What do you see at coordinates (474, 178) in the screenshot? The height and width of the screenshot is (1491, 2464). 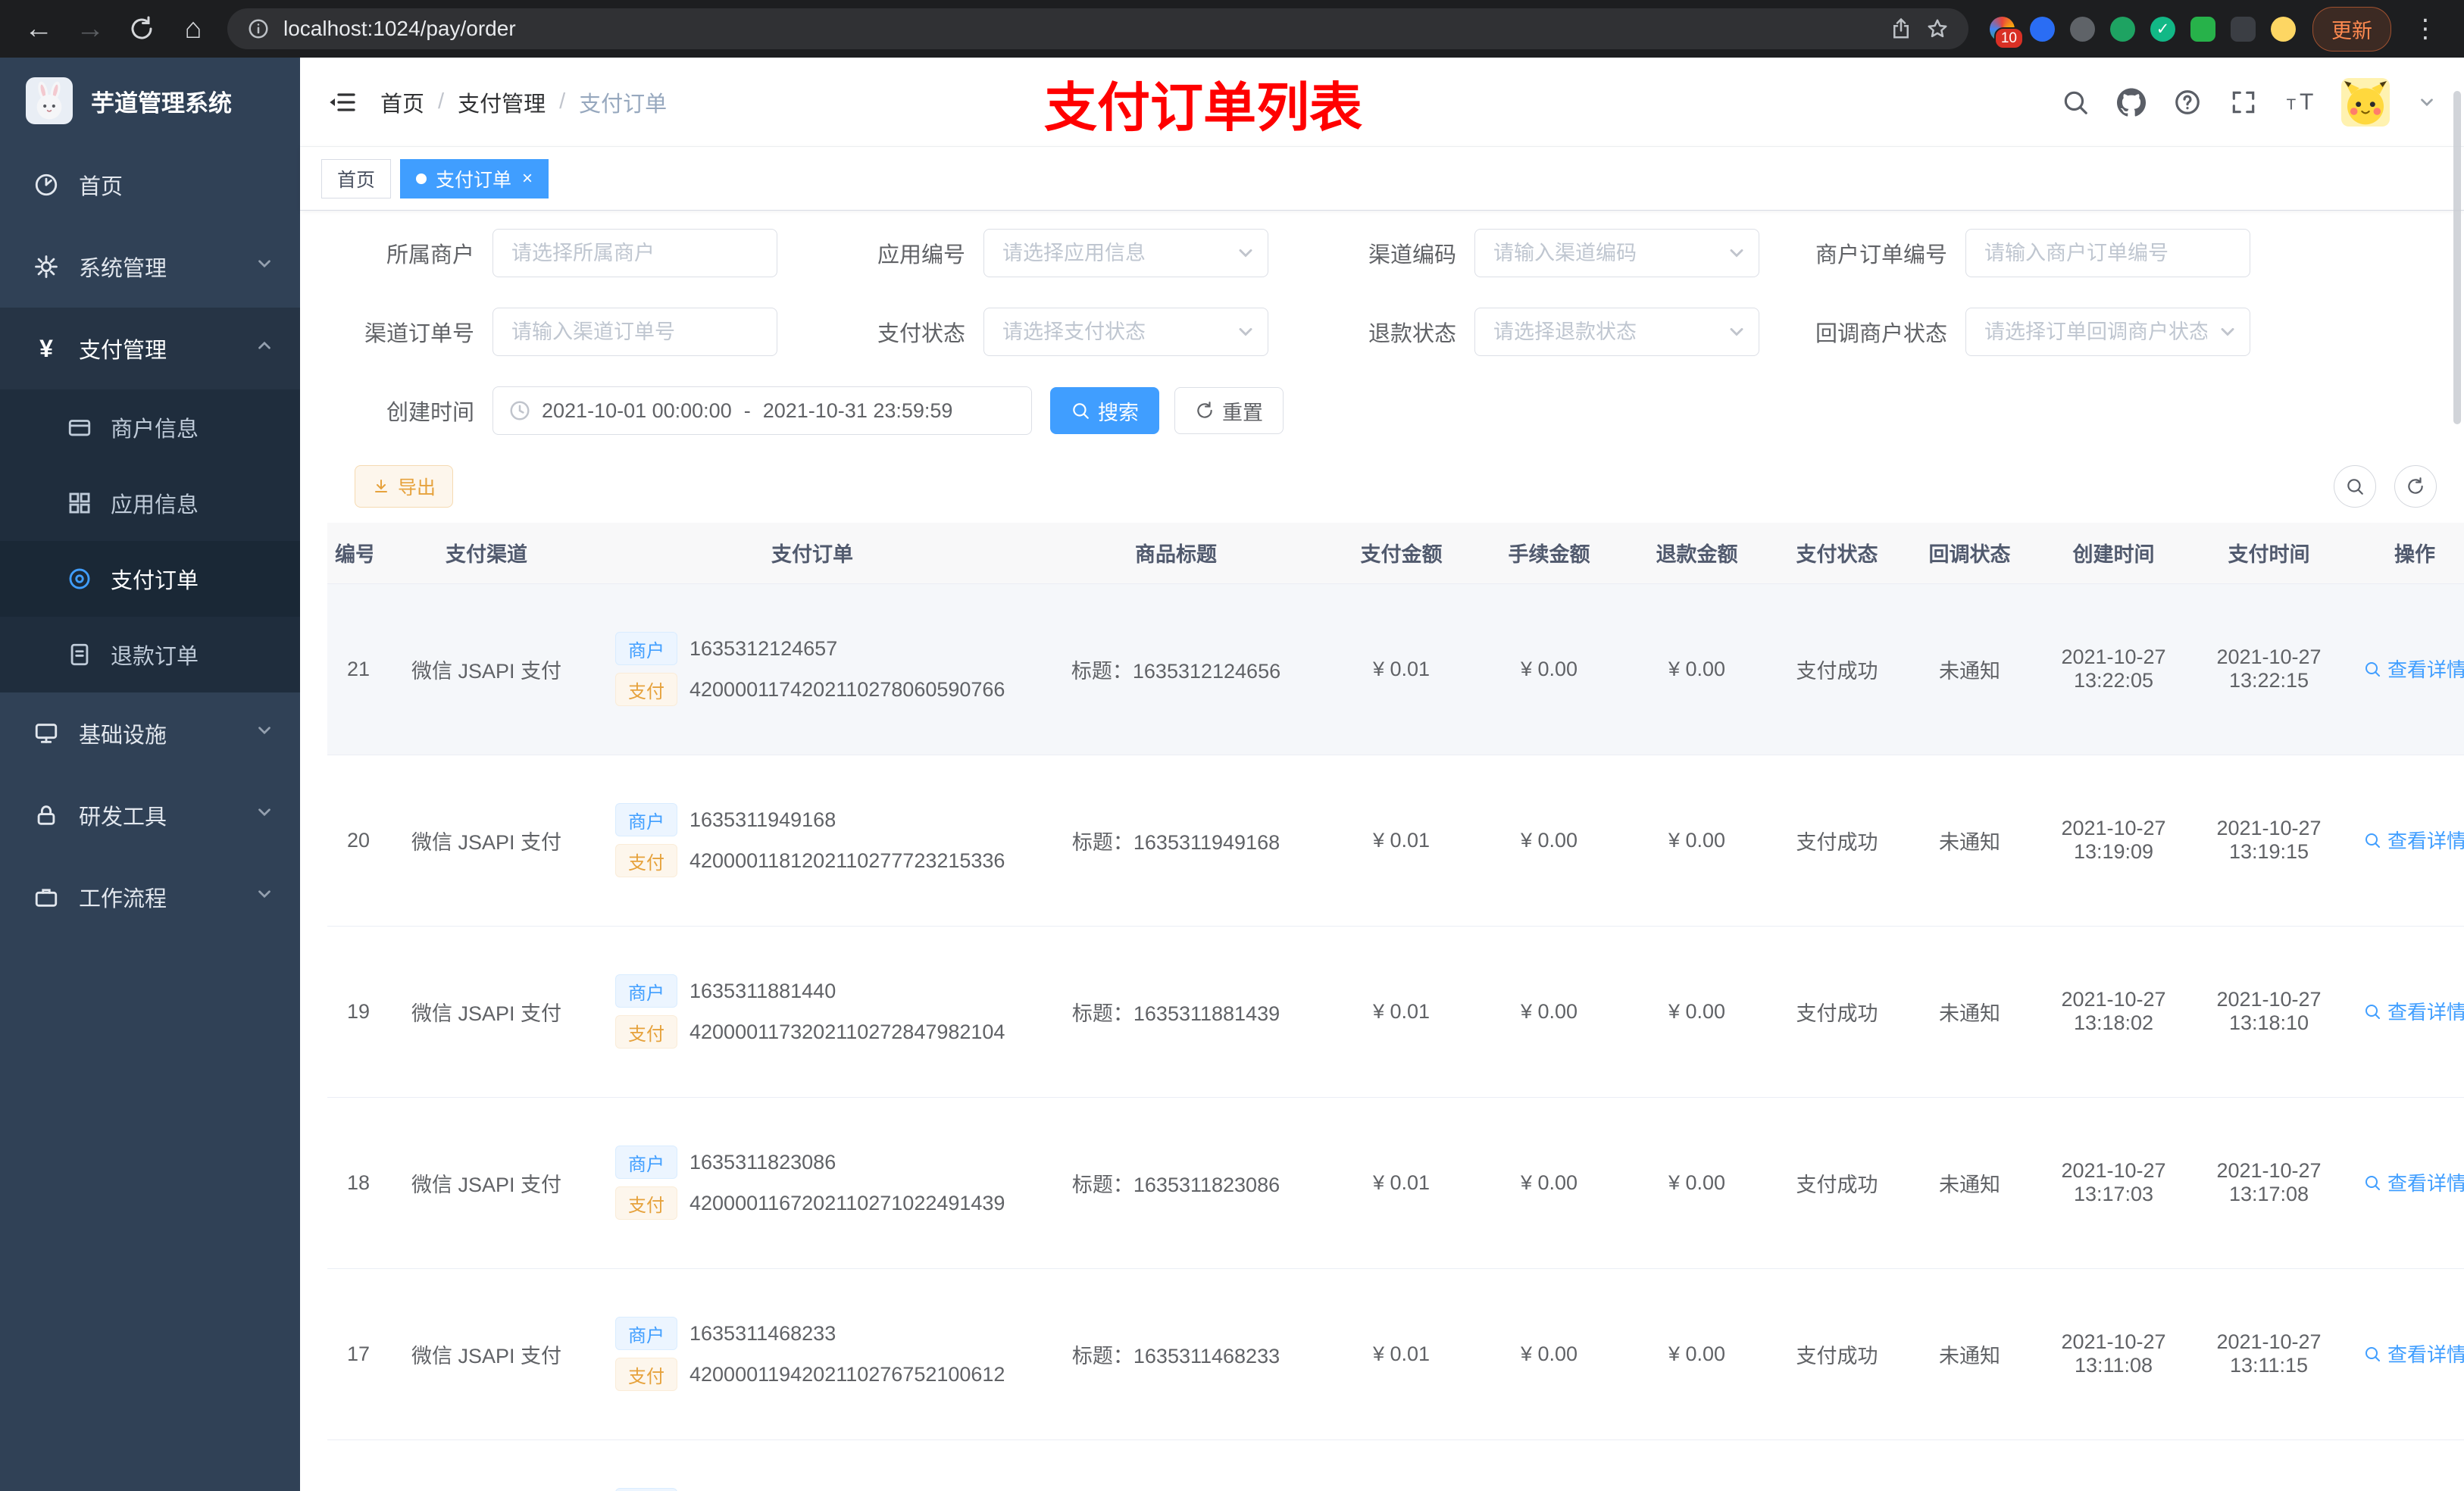 I see `tab-pay-order: 支付订单 ×` at bounding box center [474, 178].